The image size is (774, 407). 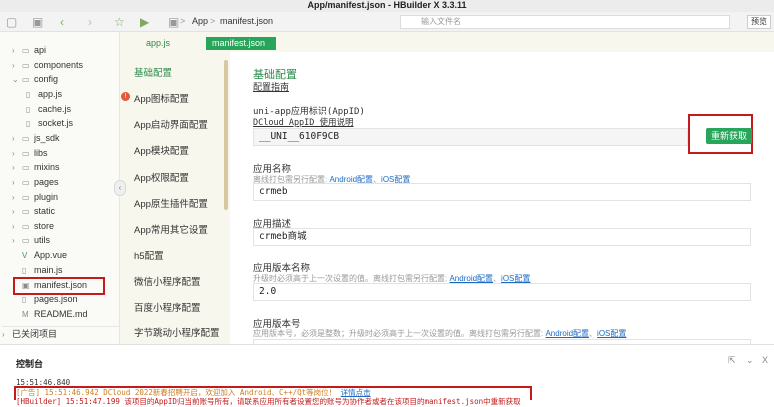 I want to click on tree-item-plugin: › ▭ plugin, so click(x=35, y=197).